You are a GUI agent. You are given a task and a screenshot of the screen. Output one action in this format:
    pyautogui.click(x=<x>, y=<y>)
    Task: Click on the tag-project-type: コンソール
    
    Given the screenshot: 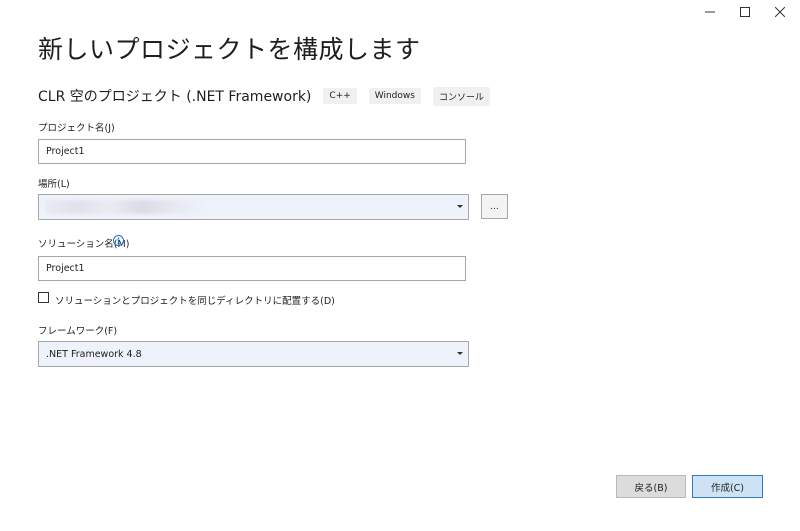 What is the action you would take?
    pyautogui.click(x=461, y=96)
    